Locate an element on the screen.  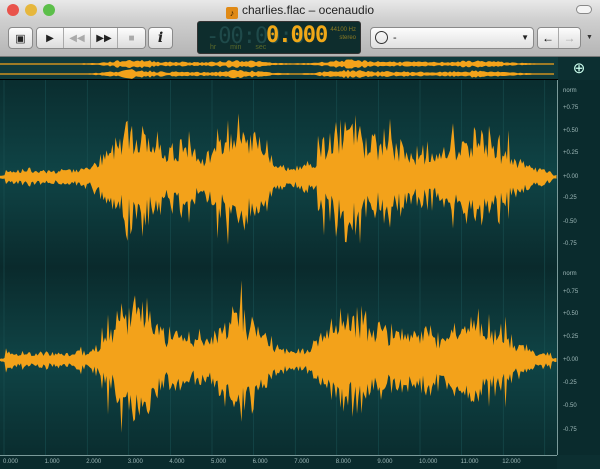
ruler-label: 7.000 is located at coordinates (302, 462).